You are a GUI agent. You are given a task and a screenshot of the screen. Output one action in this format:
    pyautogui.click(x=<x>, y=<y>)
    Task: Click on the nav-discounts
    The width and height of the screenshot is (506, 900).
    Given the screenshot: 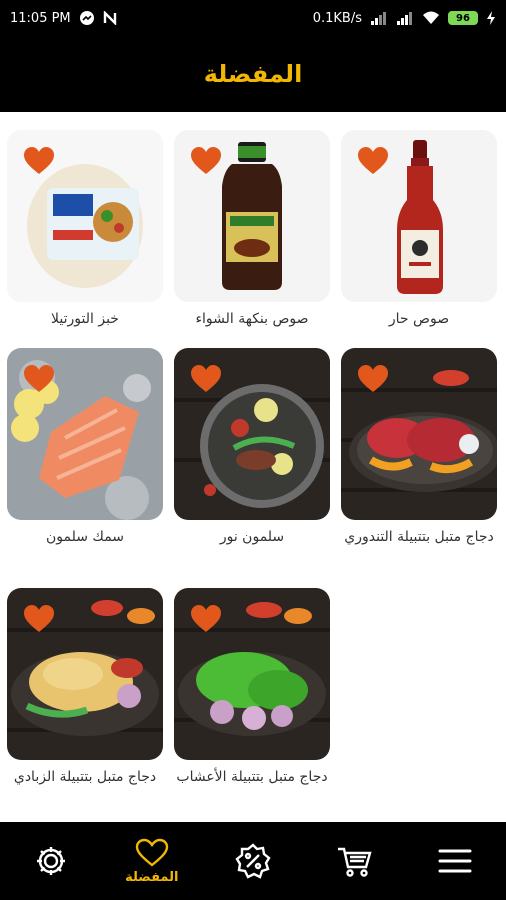 What is the action you would take?
    pyautogui.click(x=253, y=861)
    